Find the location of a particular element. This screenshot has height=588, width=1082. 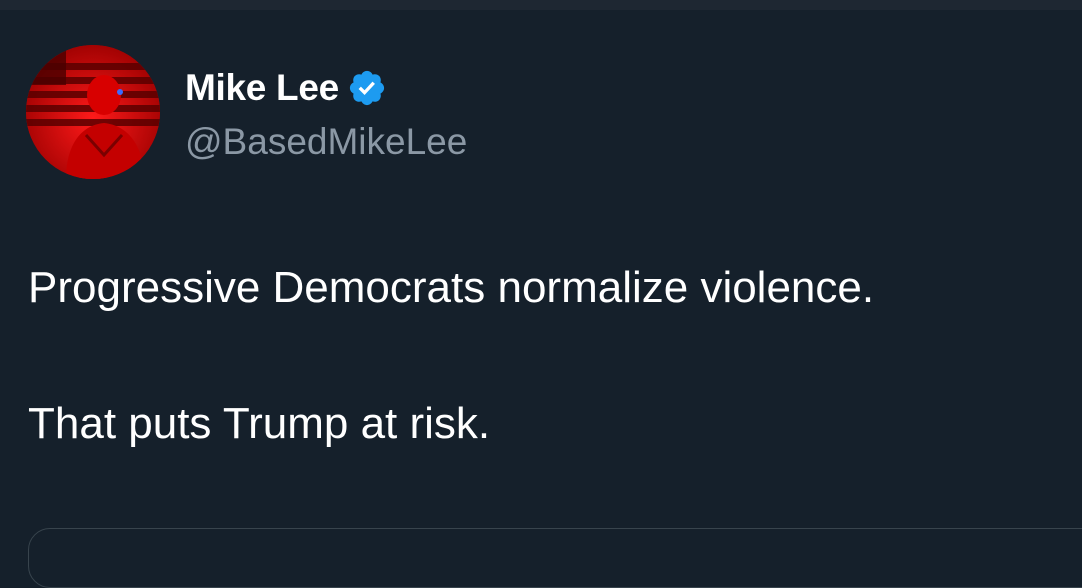

name-row: Mike Lee is located at coordinates (286, 88).